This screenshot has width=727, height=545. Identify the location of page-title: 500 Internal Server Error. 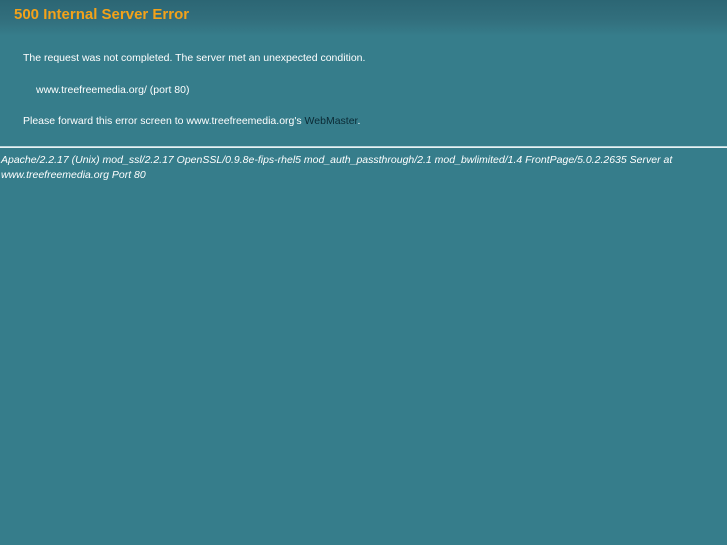
(102, 14).